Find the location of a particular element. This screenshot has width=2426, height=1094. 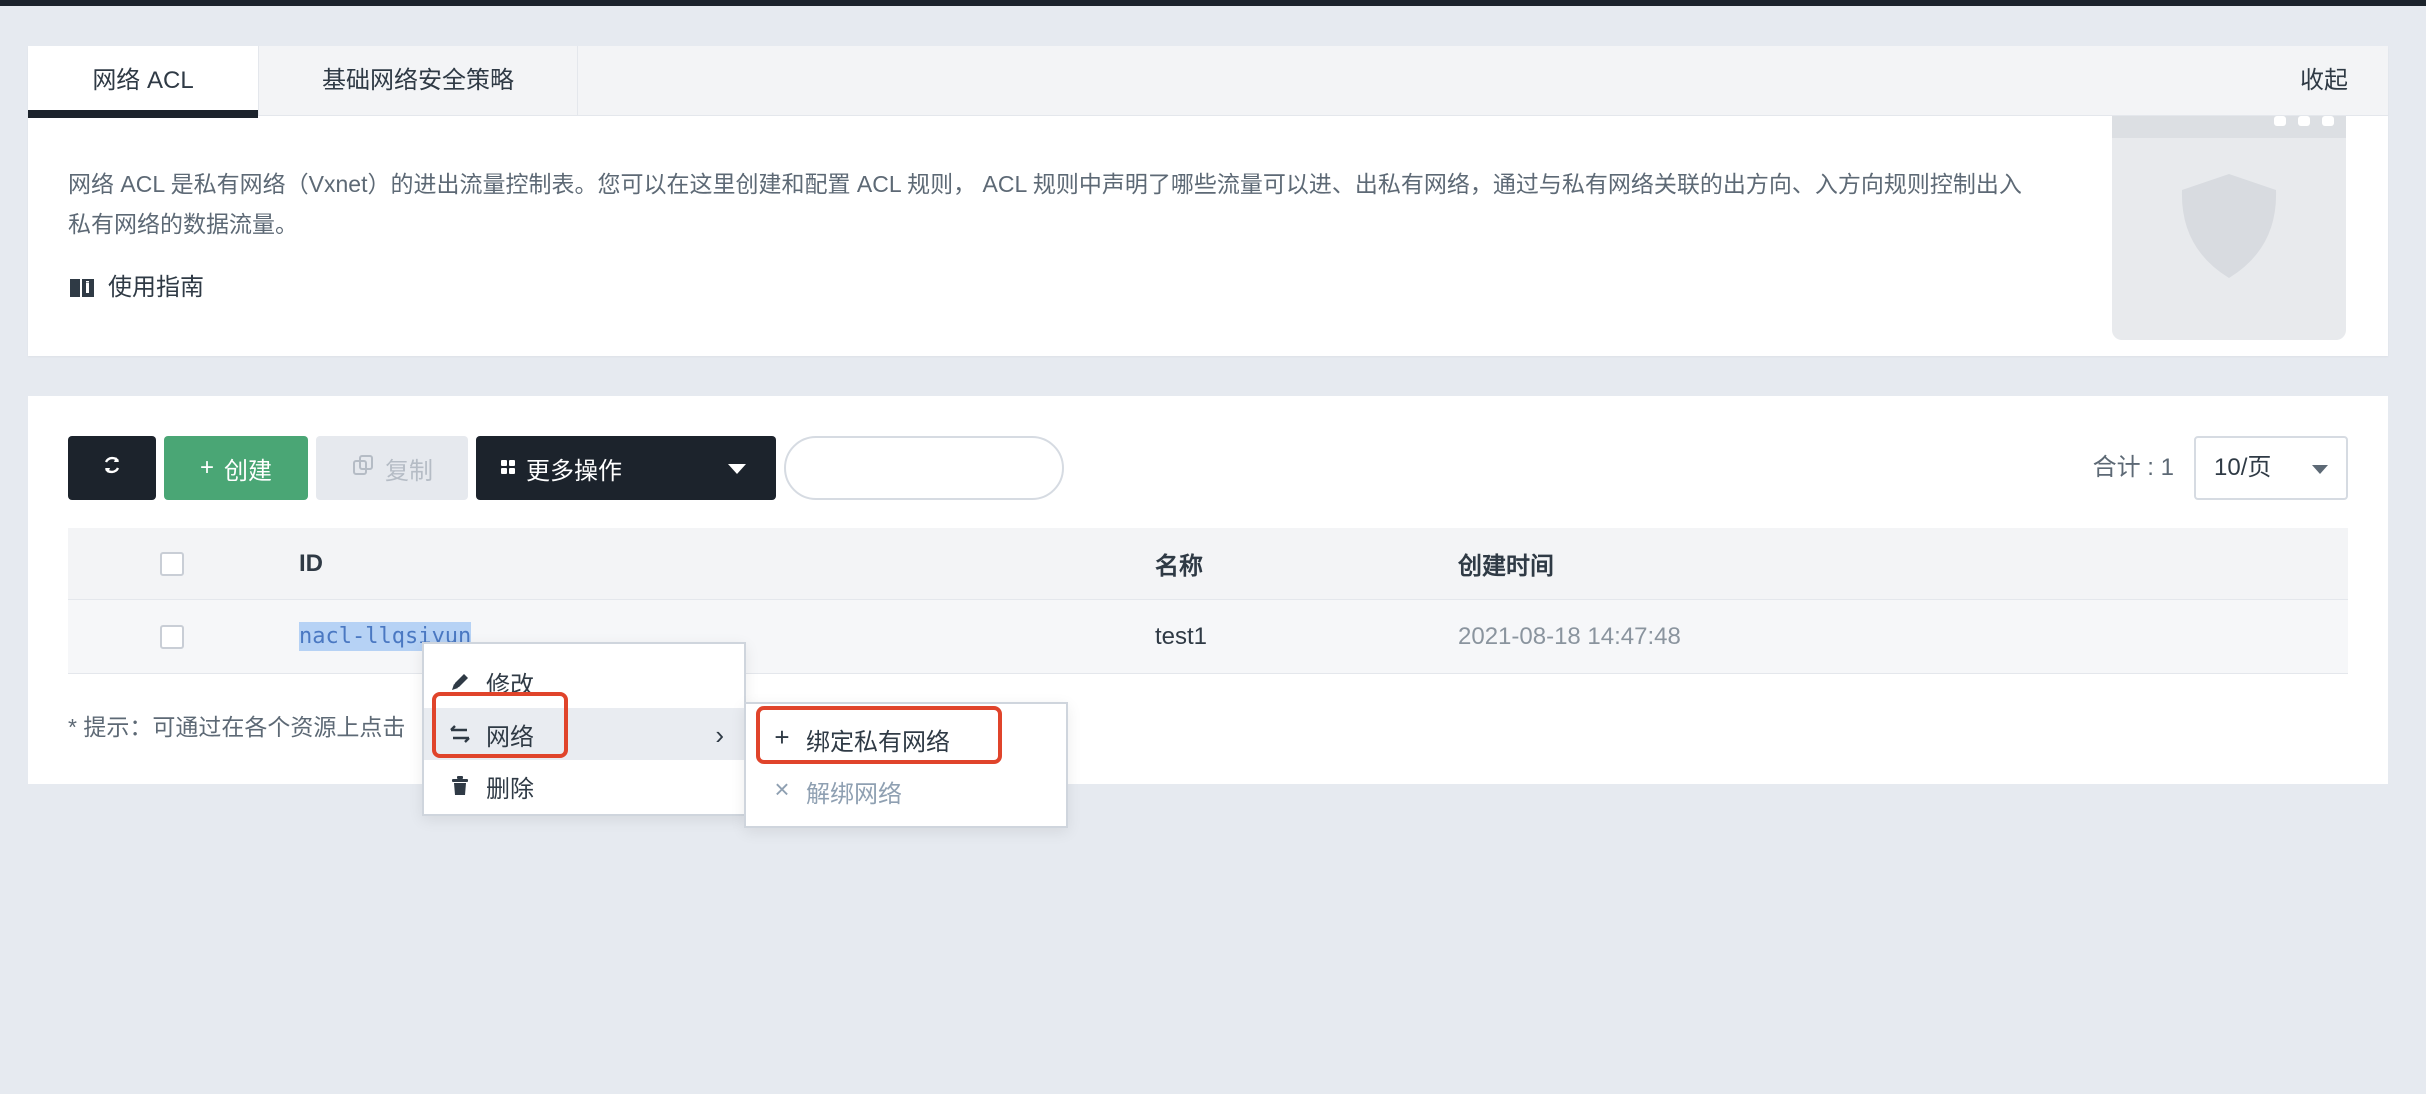

menu-item-network: 网络 › is located at coordinates (584, 734).